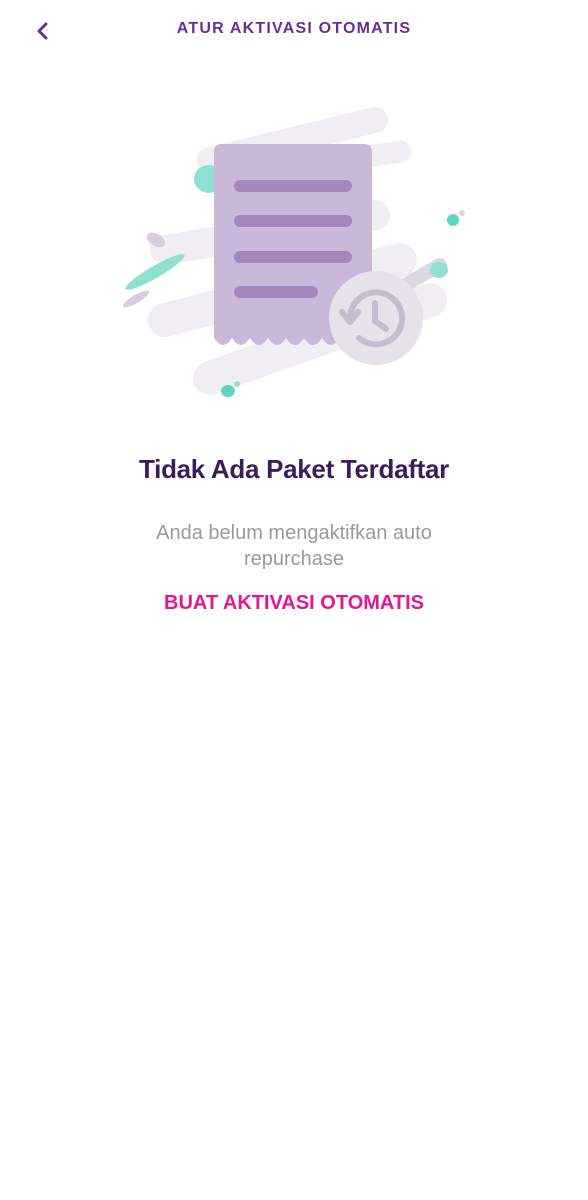 Image resolution: width=588 pixels, height=1200 pixels. Describe the element at coordinates (294, 28) in the screenshot. I see `page-title: ATUR AKTIVASI OTOMATIS` at that location.